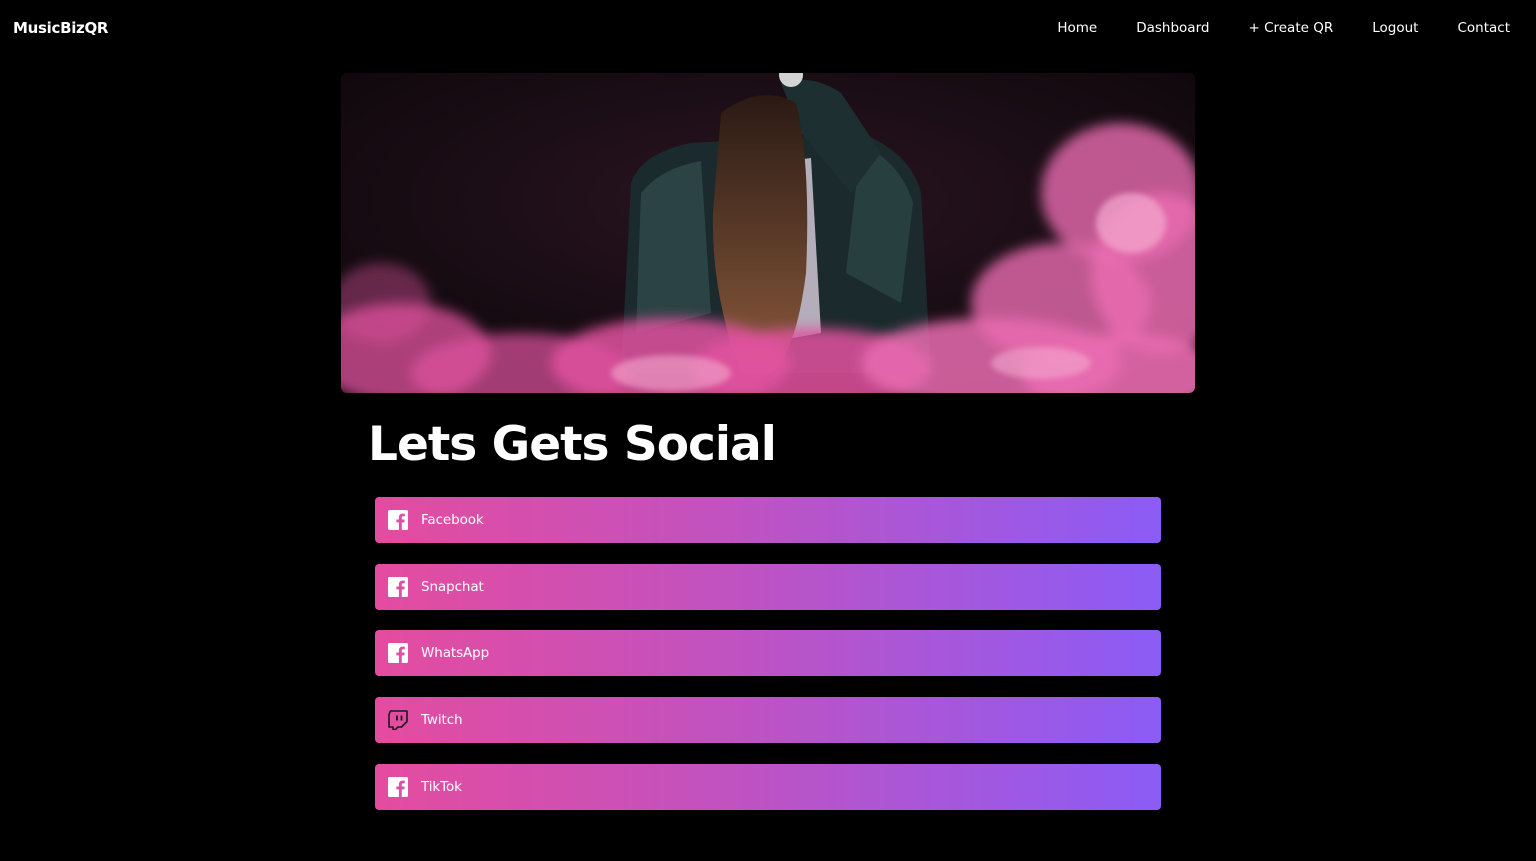  What do you see at coordinates (1077, 28) in the screenshot?
I see `nav-link-home: Home` at bounding box center [1077, 28].